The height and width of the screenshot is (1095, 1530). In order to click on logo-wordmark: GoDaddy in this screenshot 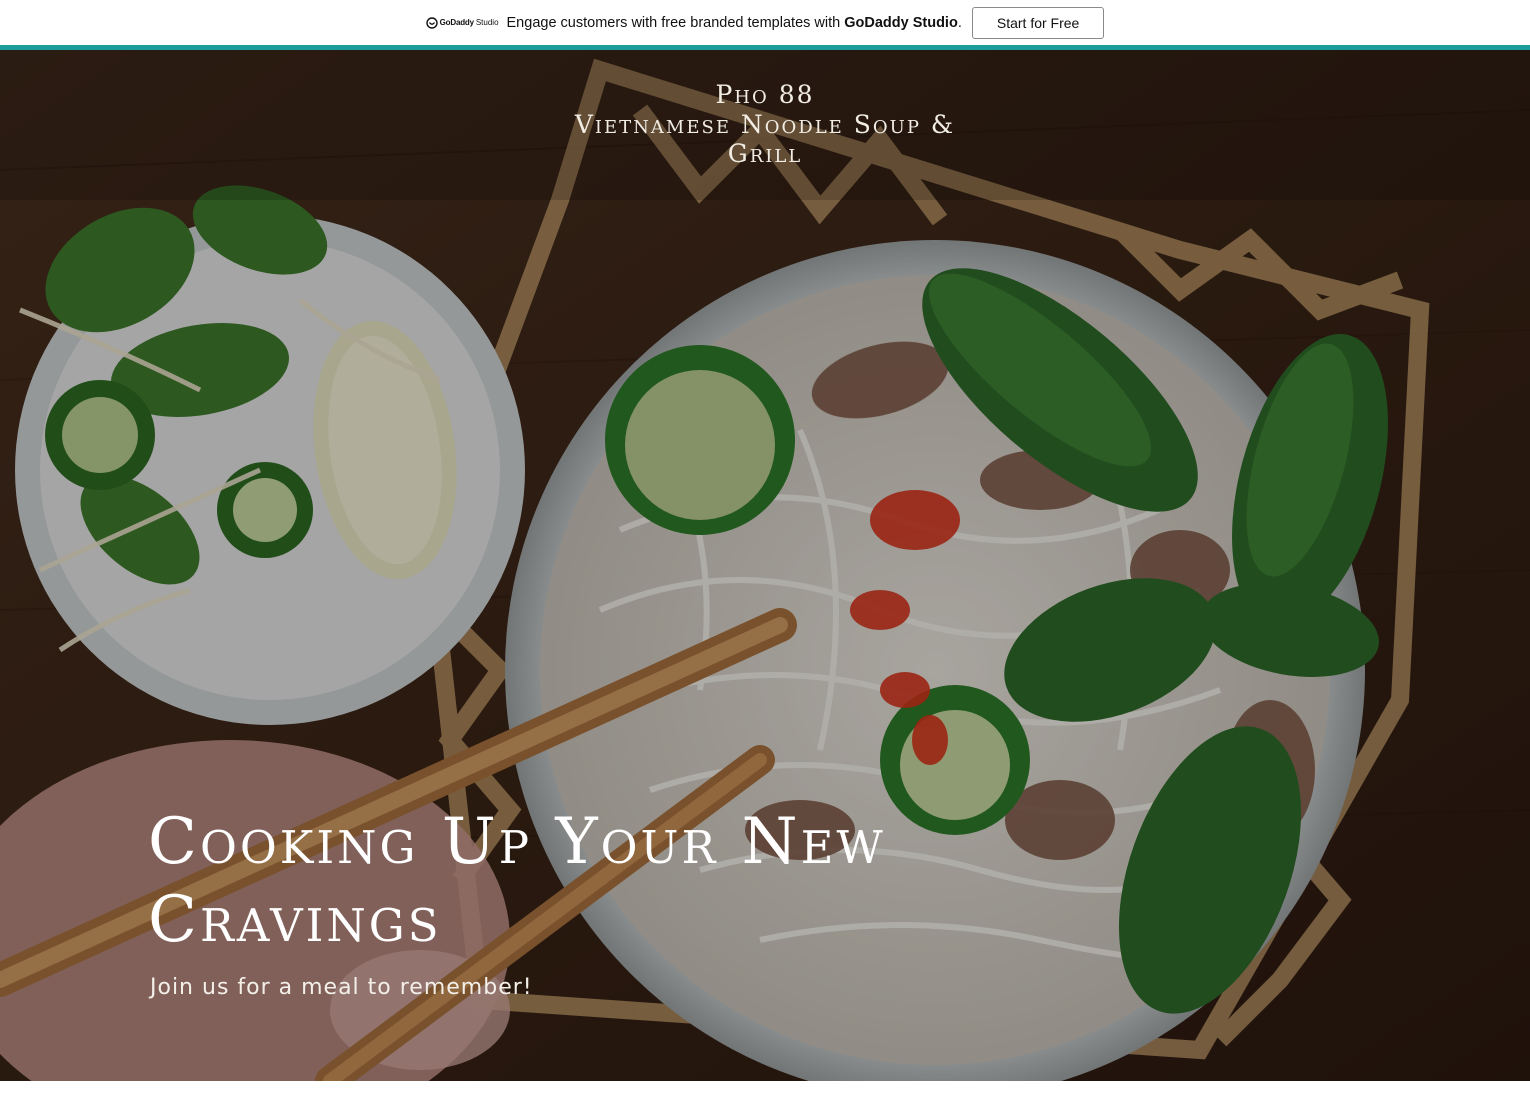, I will do `click(456, 22)`.